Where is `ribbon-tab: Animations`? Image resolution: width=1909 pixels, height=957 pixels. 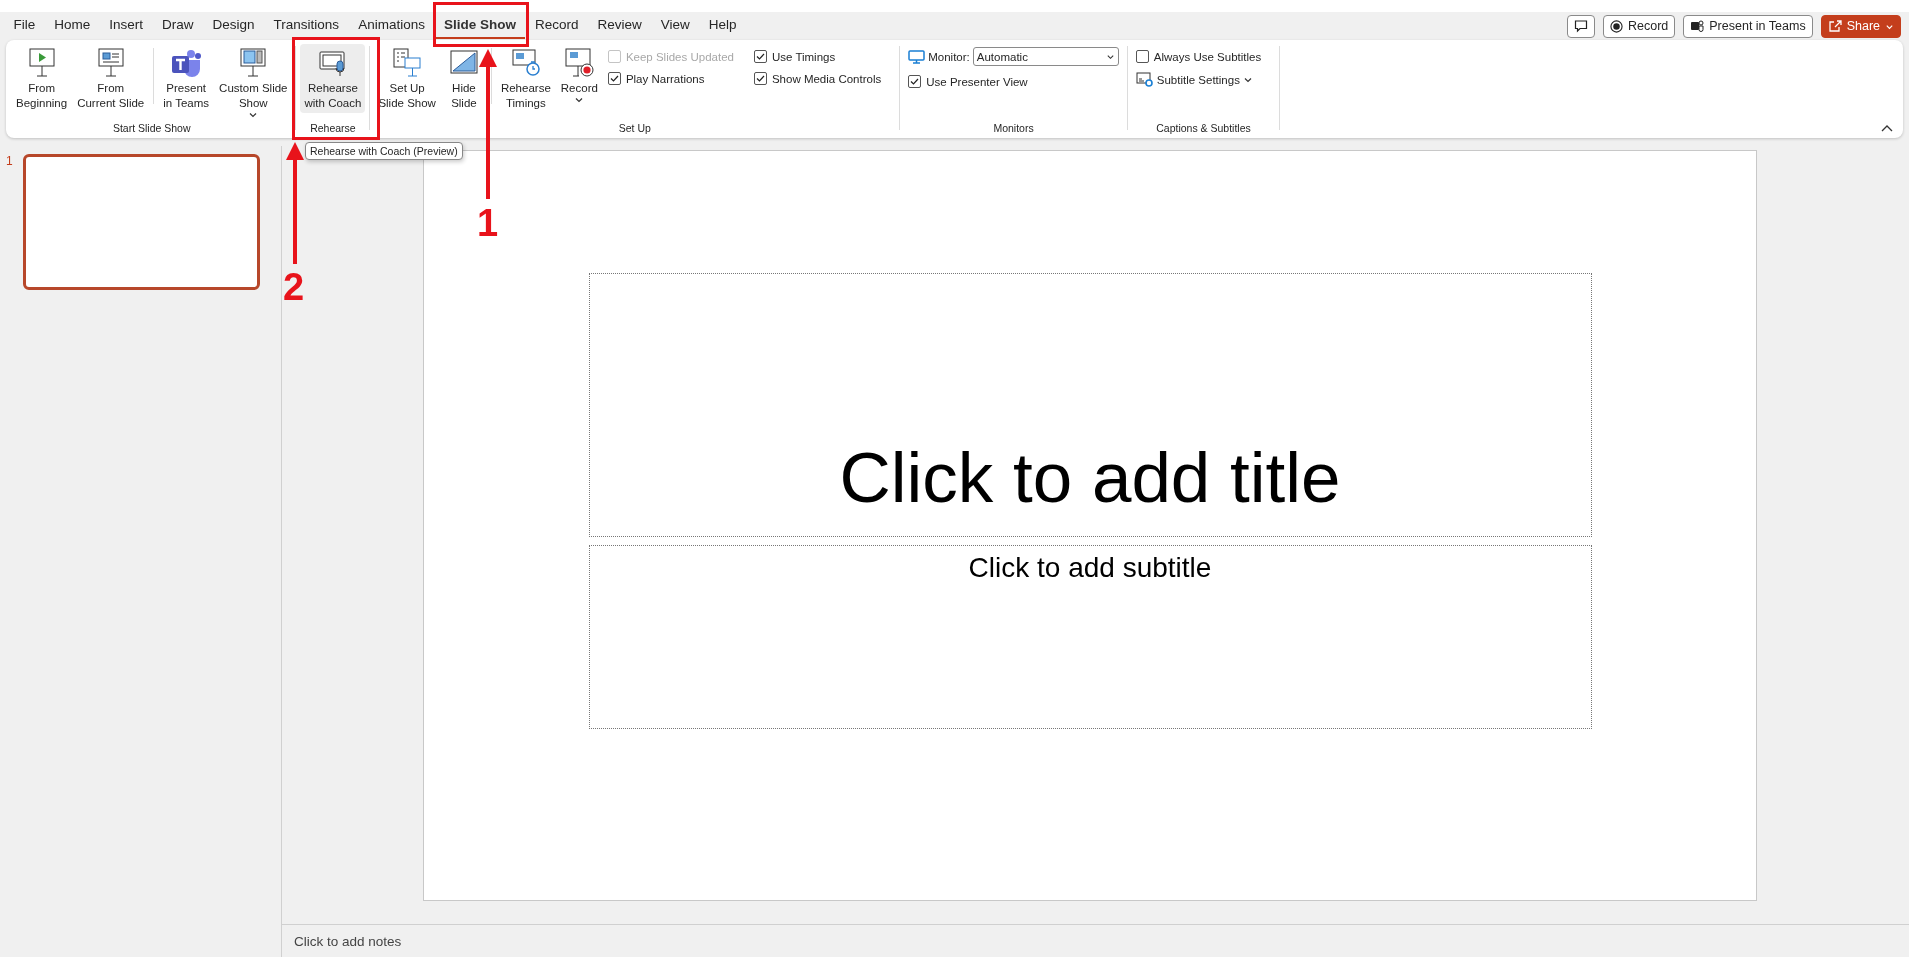 ribbon-tab: Animations is located at coordinates (391, 26).